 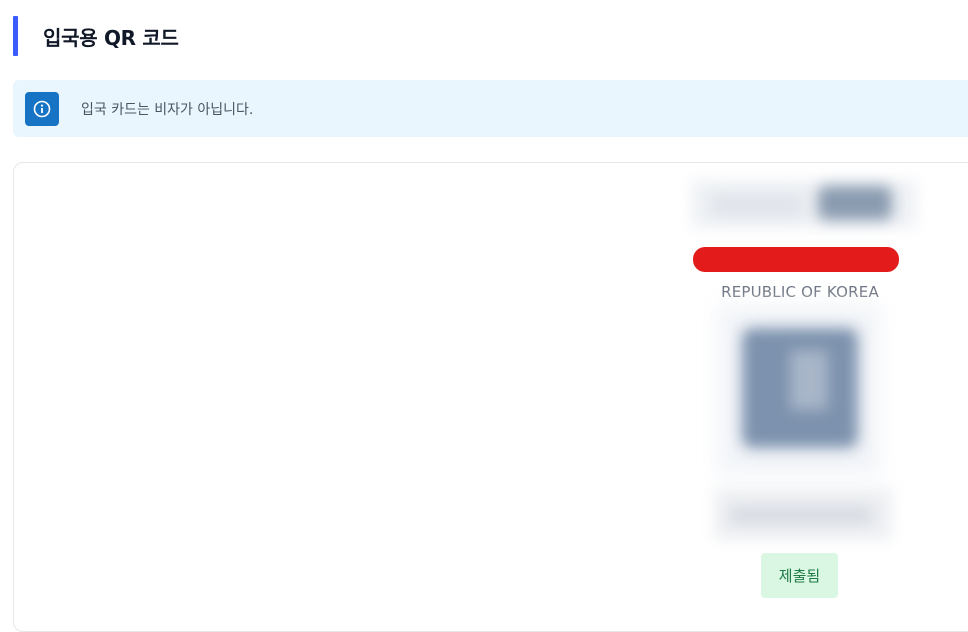 I want to click on blurred-photo-chip, so click(x=855, y=203).